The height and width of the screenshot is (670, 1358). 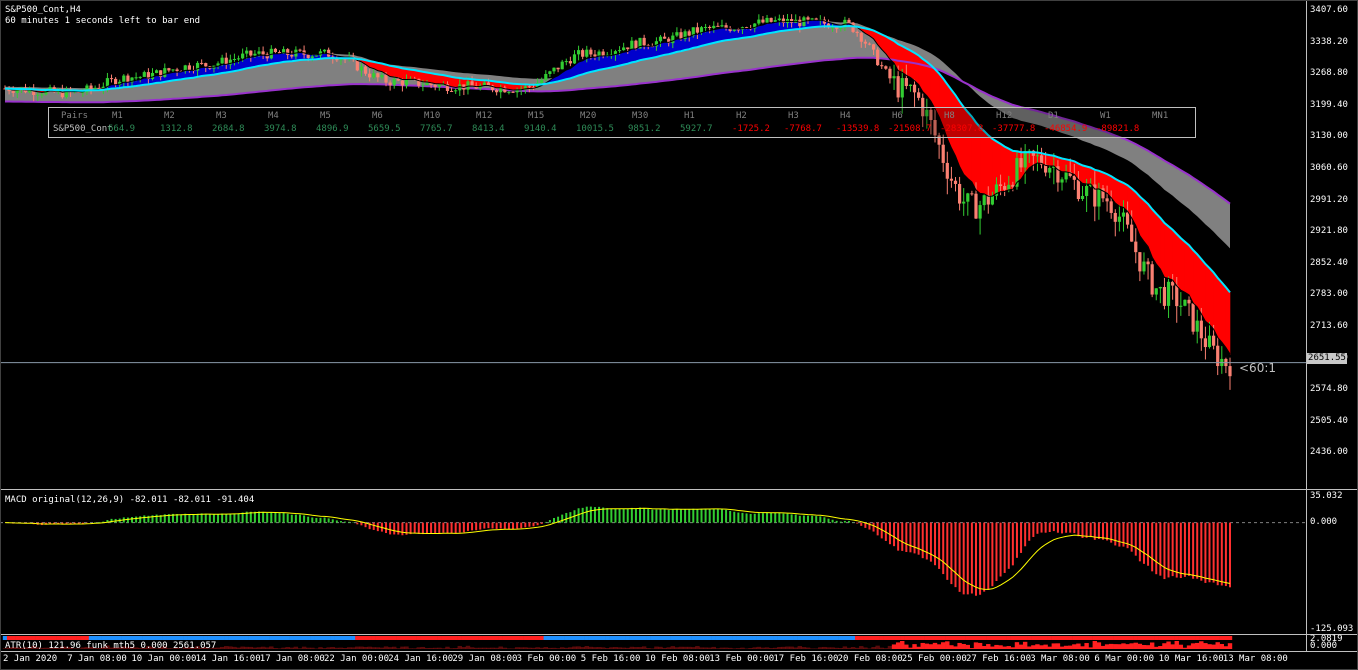 What do you see at coordinates (169, 116) in the screenshot?
I see `pairs-period-header: M2` at bounding box center [169, 116].